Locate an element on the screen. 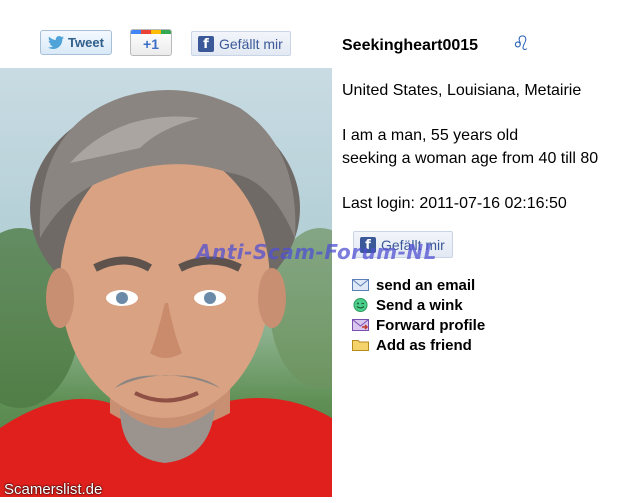 Image resolution: width=642 pixels, height=503 pixels. forward-envelope-icon is located at coordinates (360, 325).